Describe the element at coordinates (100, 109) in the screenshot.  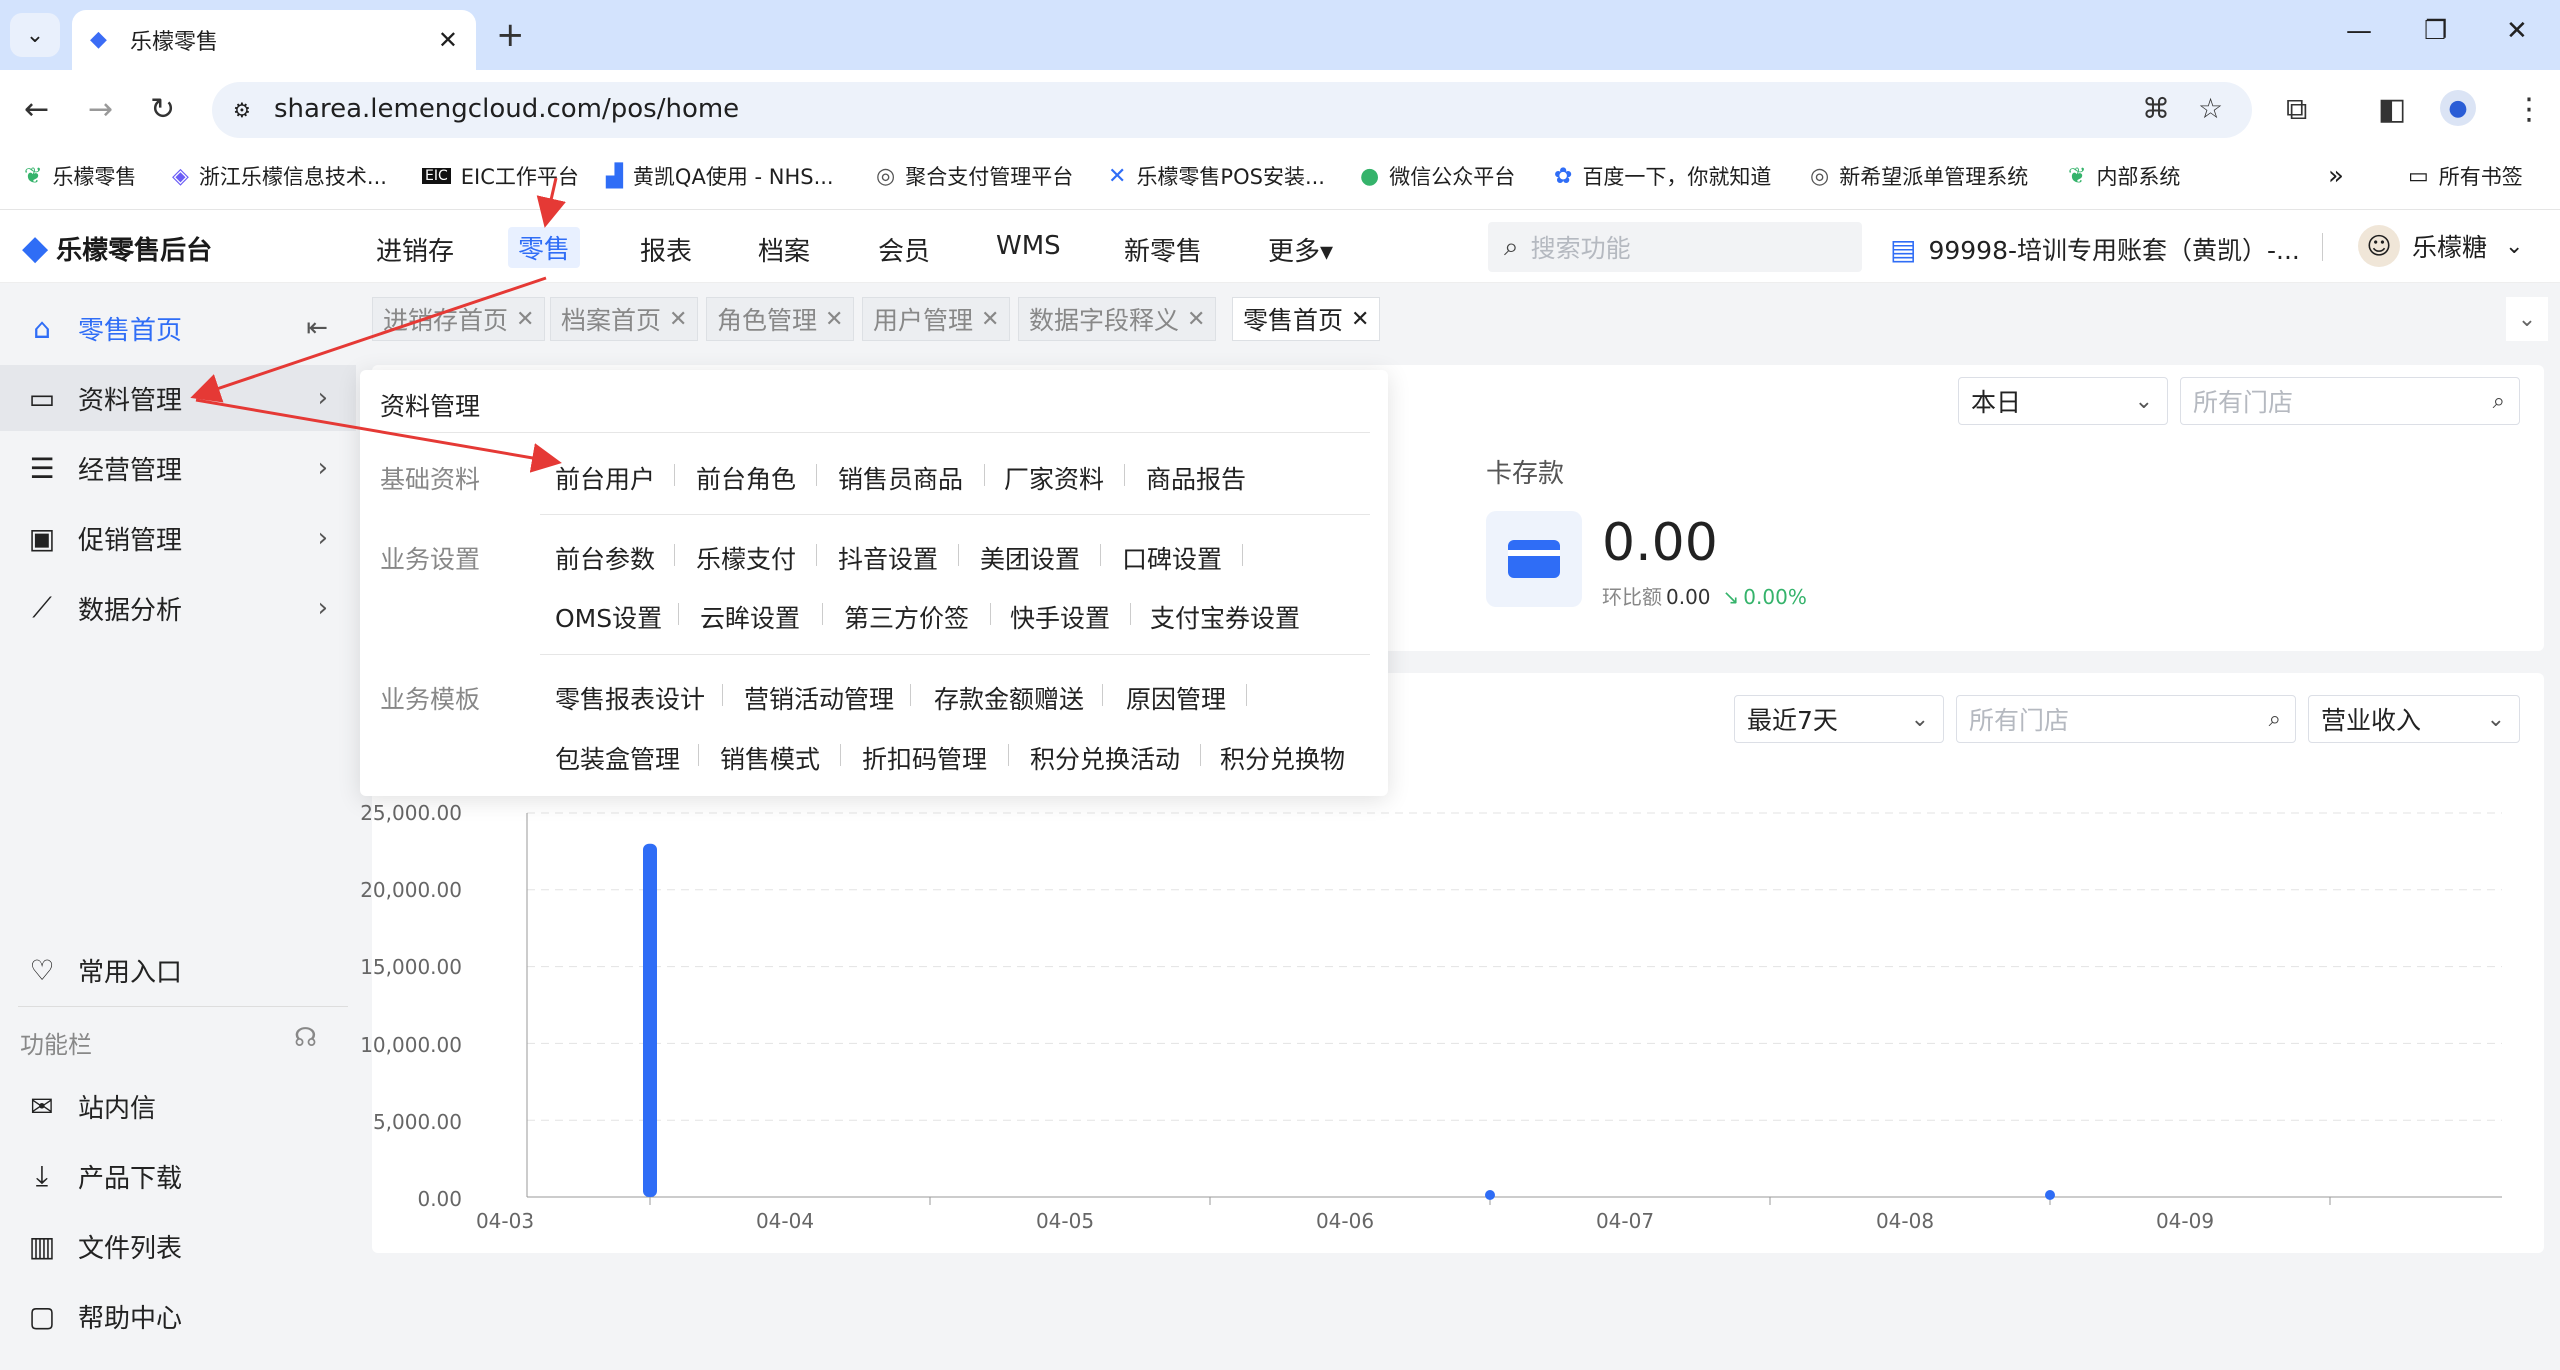
I see `forward-arrow-icon: →` at that location.